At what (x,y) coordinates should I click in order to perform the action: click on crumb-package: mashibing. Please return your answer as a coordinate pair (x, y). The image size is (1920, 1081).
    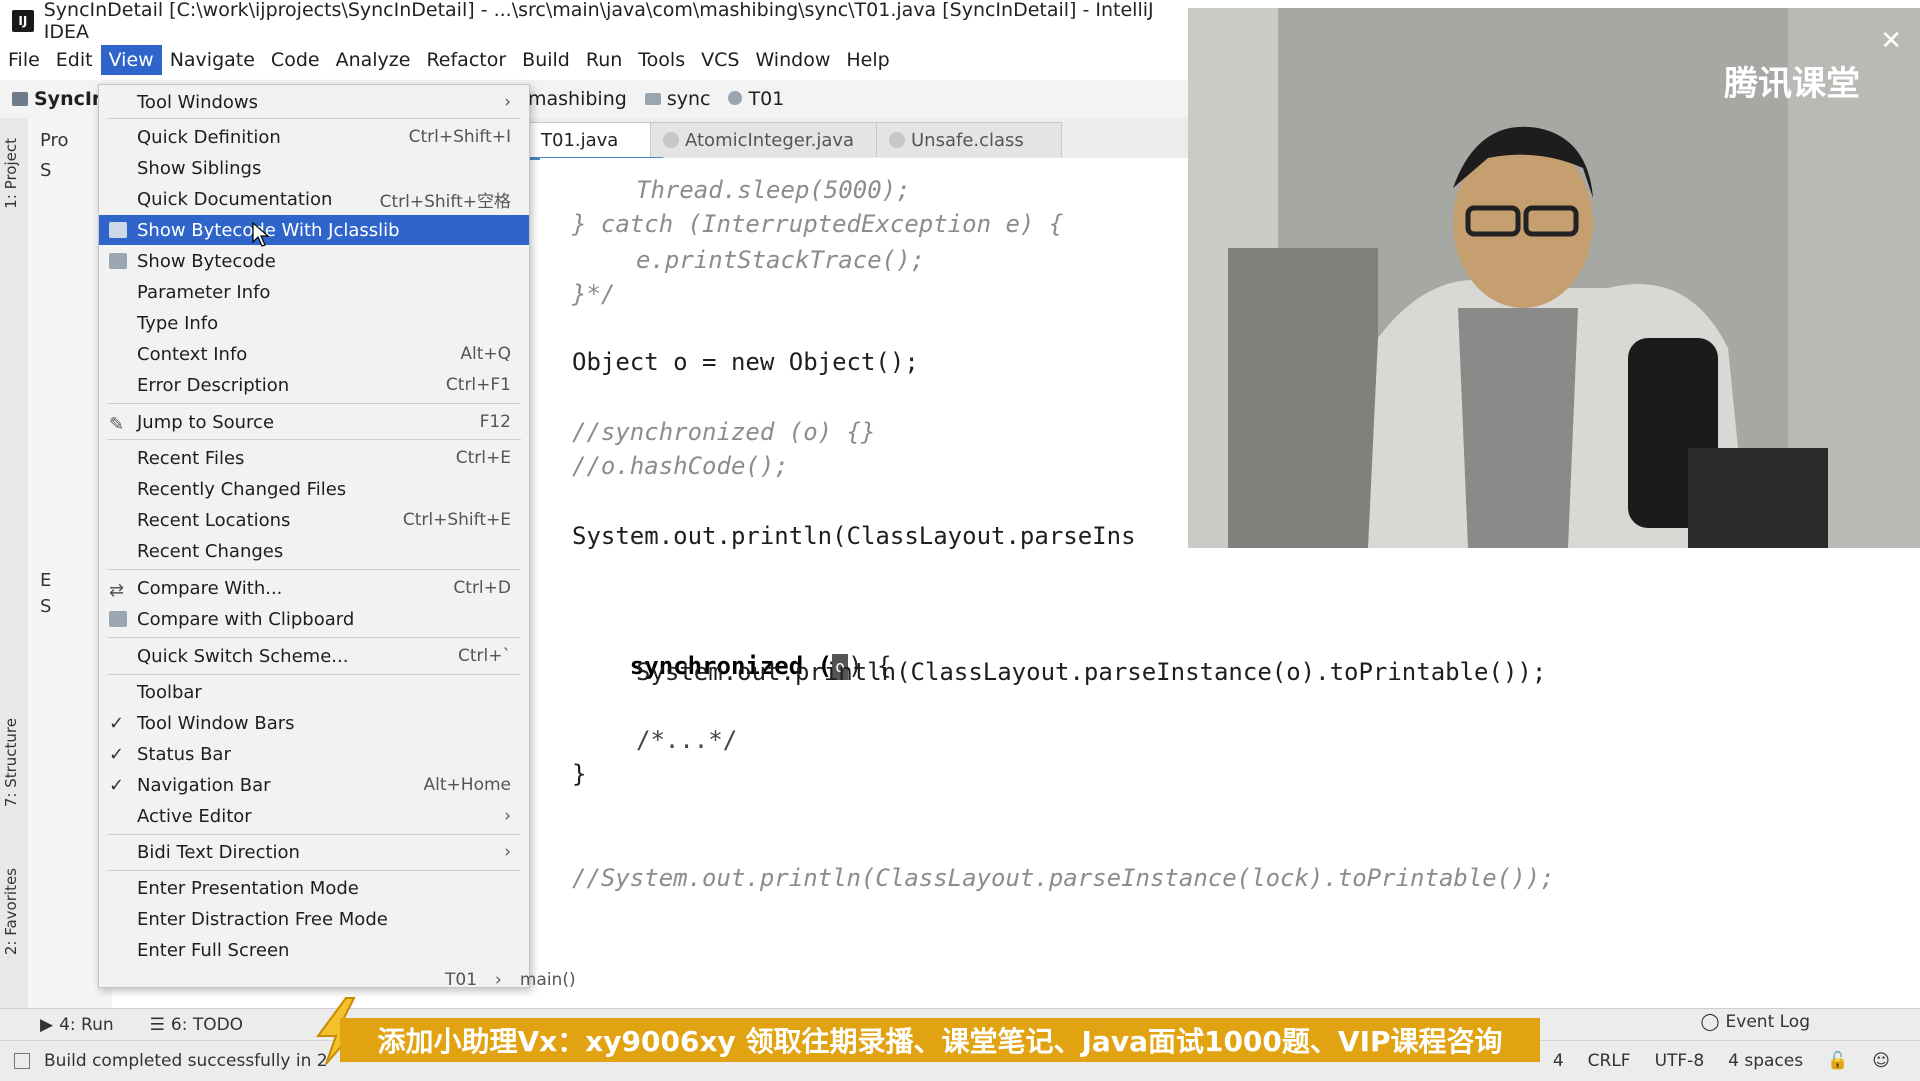
    Looking at the image, I should click on (577, 99).